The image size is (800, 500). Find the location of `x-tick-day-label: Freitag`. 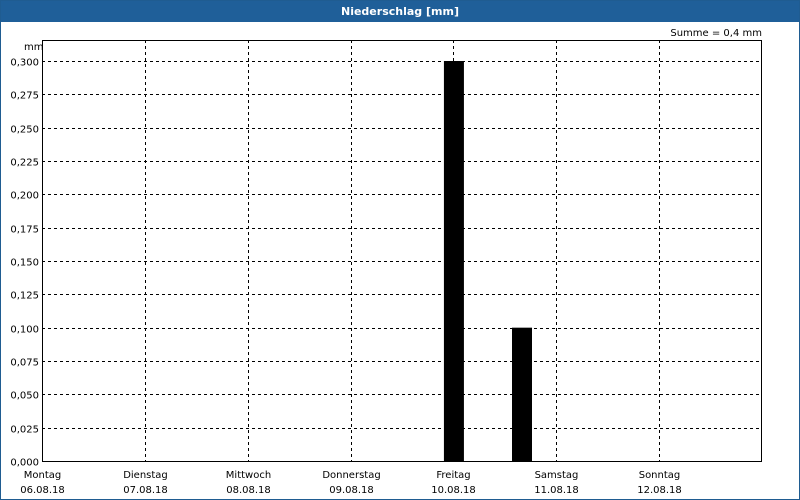

x-tick-day-label: Freitag is located at coordinates (453, 475).